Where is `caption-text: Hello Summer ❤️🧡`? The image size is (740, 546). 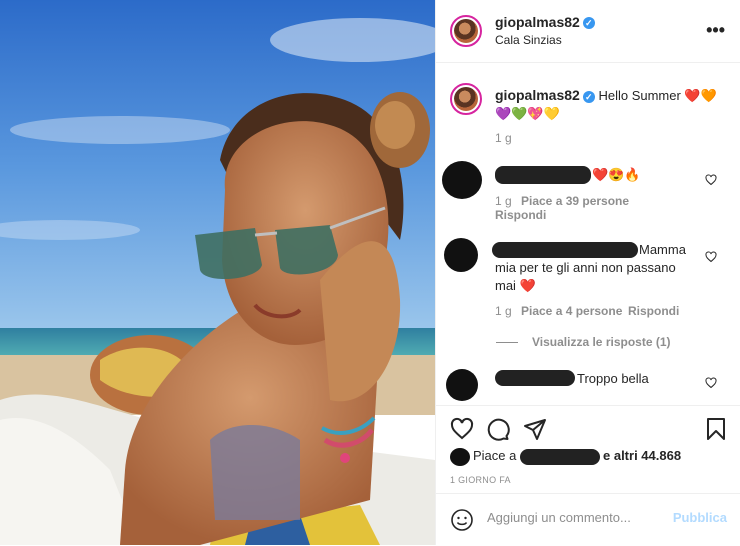
caption-text: Hello Summer ❤️🧡 is located at coordinates (657, 95).